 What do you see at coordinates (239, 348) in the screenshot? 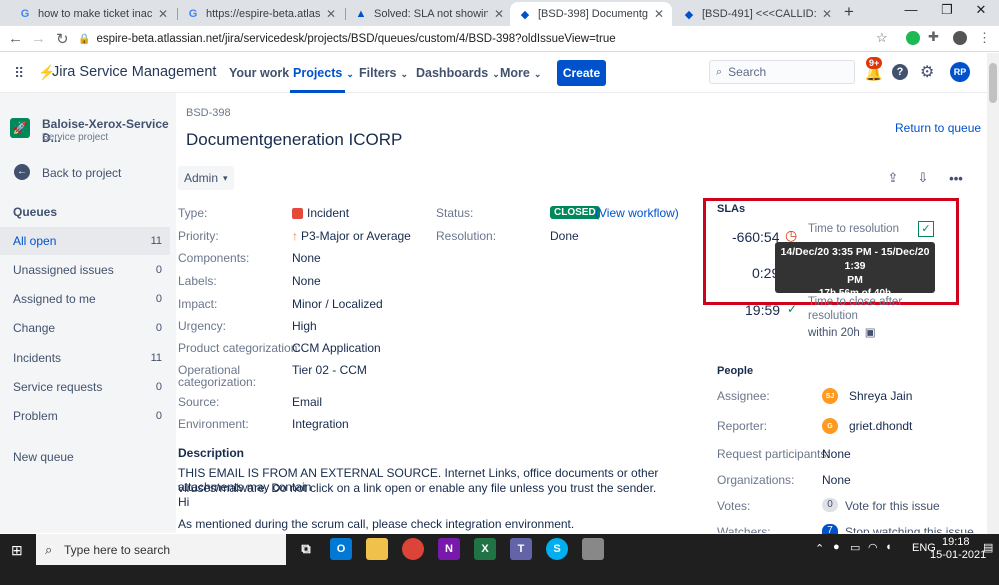
I see `product-cat-label: Product categorization:` at bounding box center [239, 348].